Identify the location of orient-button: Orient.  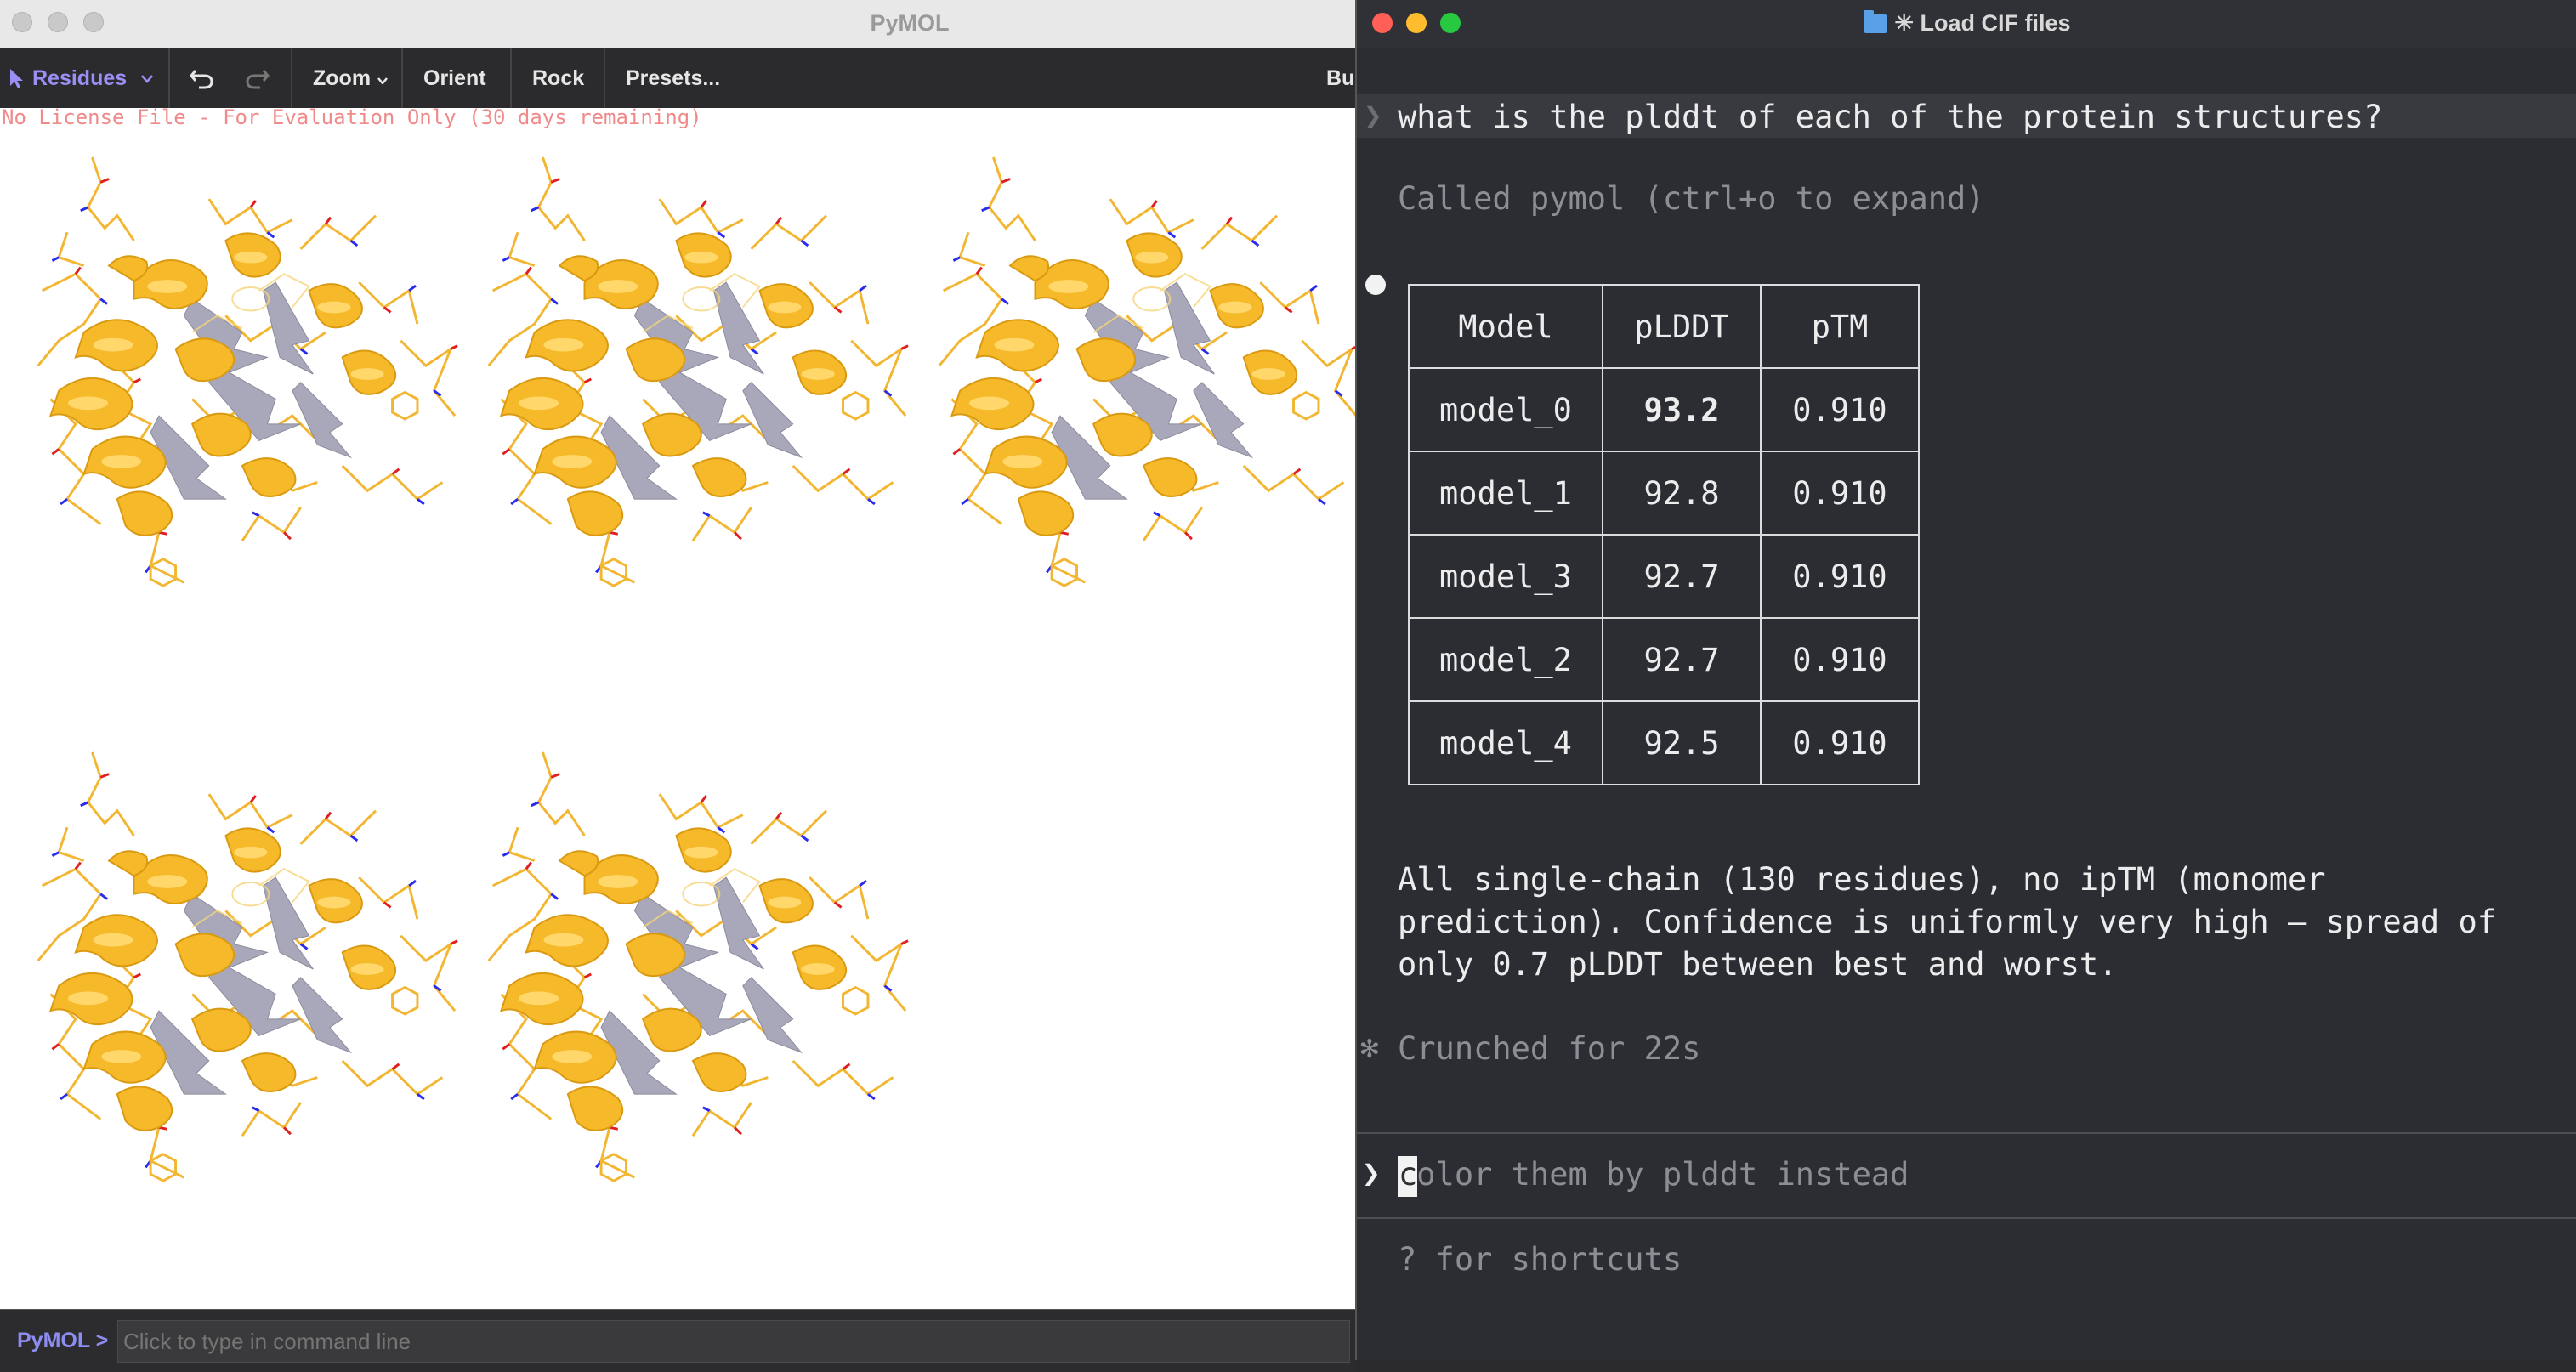
(458, 78).